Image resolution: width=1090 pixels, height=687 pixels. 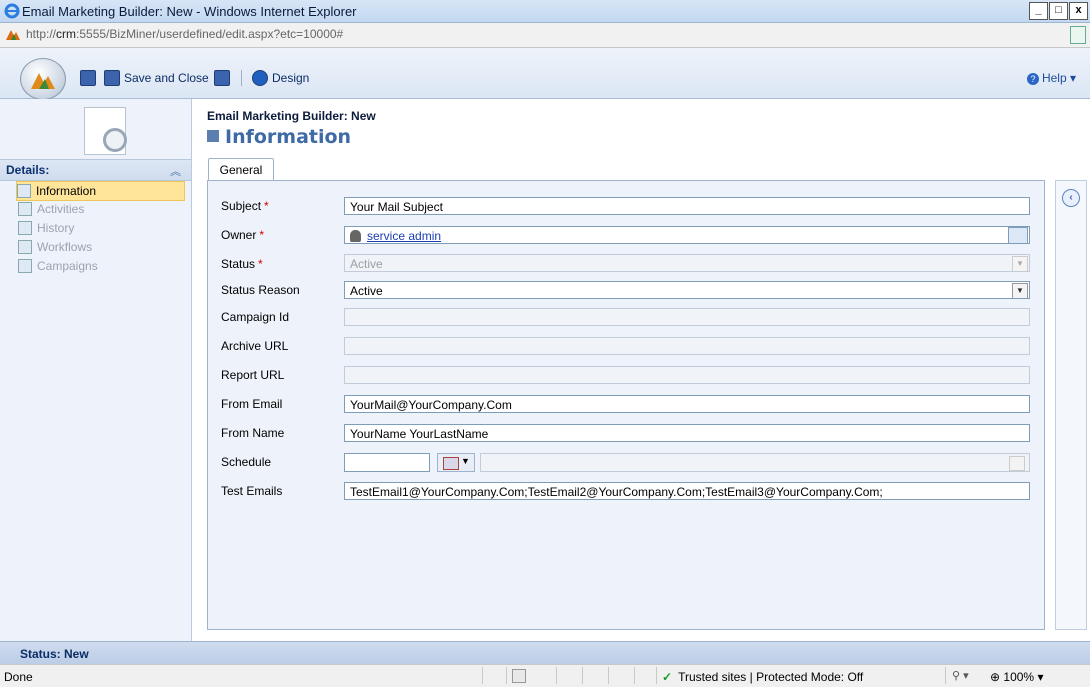 What do you see at coordinates (545, 74) in the screenshot?
I see `crm-toolbar: Save and Close Design ? Help ▾` at bounding box center [545, 74].